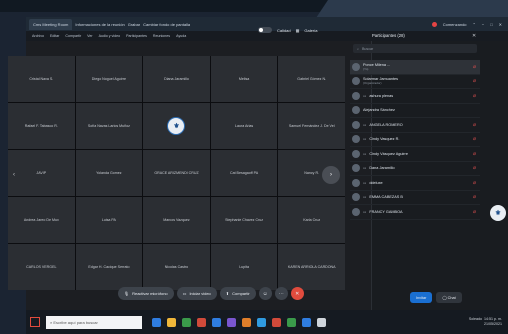  Describe the element at coordinates (176, 126) in the screenshot. I see `participant-tile-logo: ⚜` at that location.